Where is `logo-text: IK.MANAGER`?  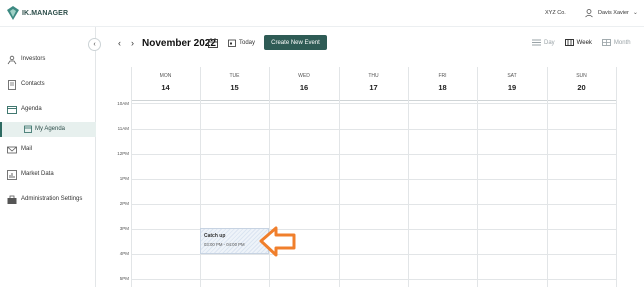 logo-text: IK.MANAGER is located at coordinates (45, 13).